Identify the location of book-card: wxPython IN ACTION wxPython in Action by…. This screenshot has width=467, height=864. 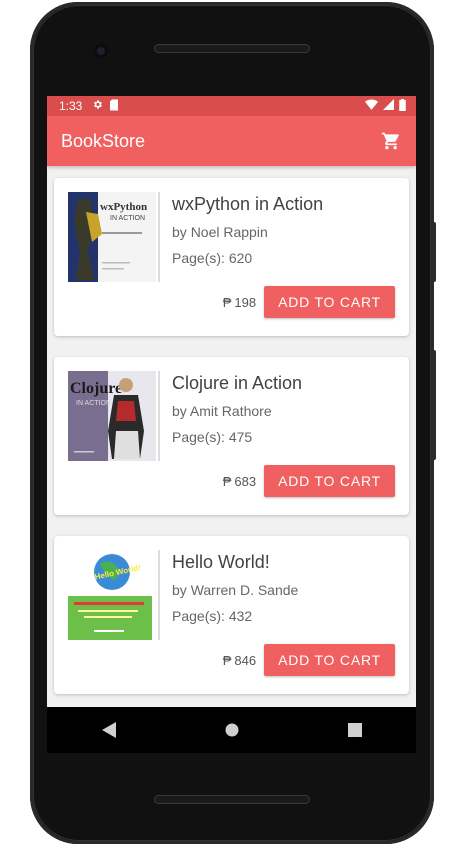
(231, 257).